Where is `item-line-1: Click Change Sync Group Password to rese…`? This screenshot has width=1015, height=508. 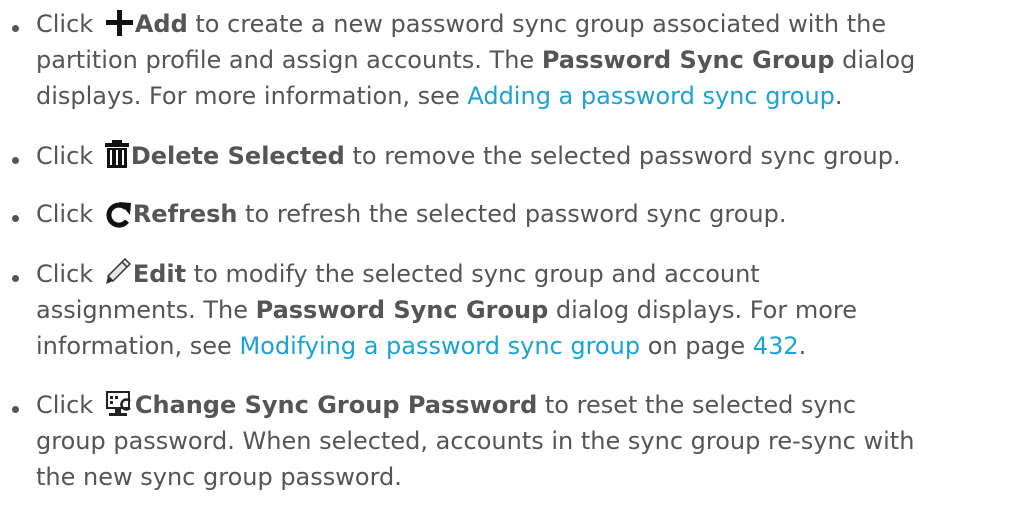
item-line-1: Click Change Sync Group Password to rese… is located at coordinates (446, 405).